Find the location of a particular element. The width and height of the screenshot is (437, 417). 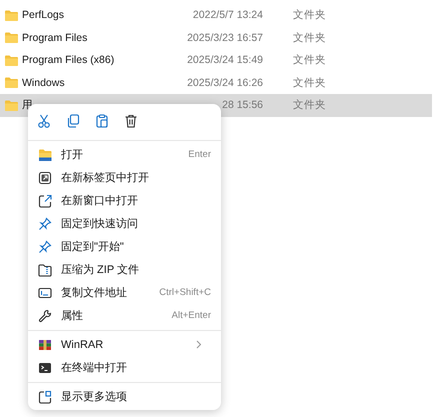

scissors-button is located at coordinates (44, 121).